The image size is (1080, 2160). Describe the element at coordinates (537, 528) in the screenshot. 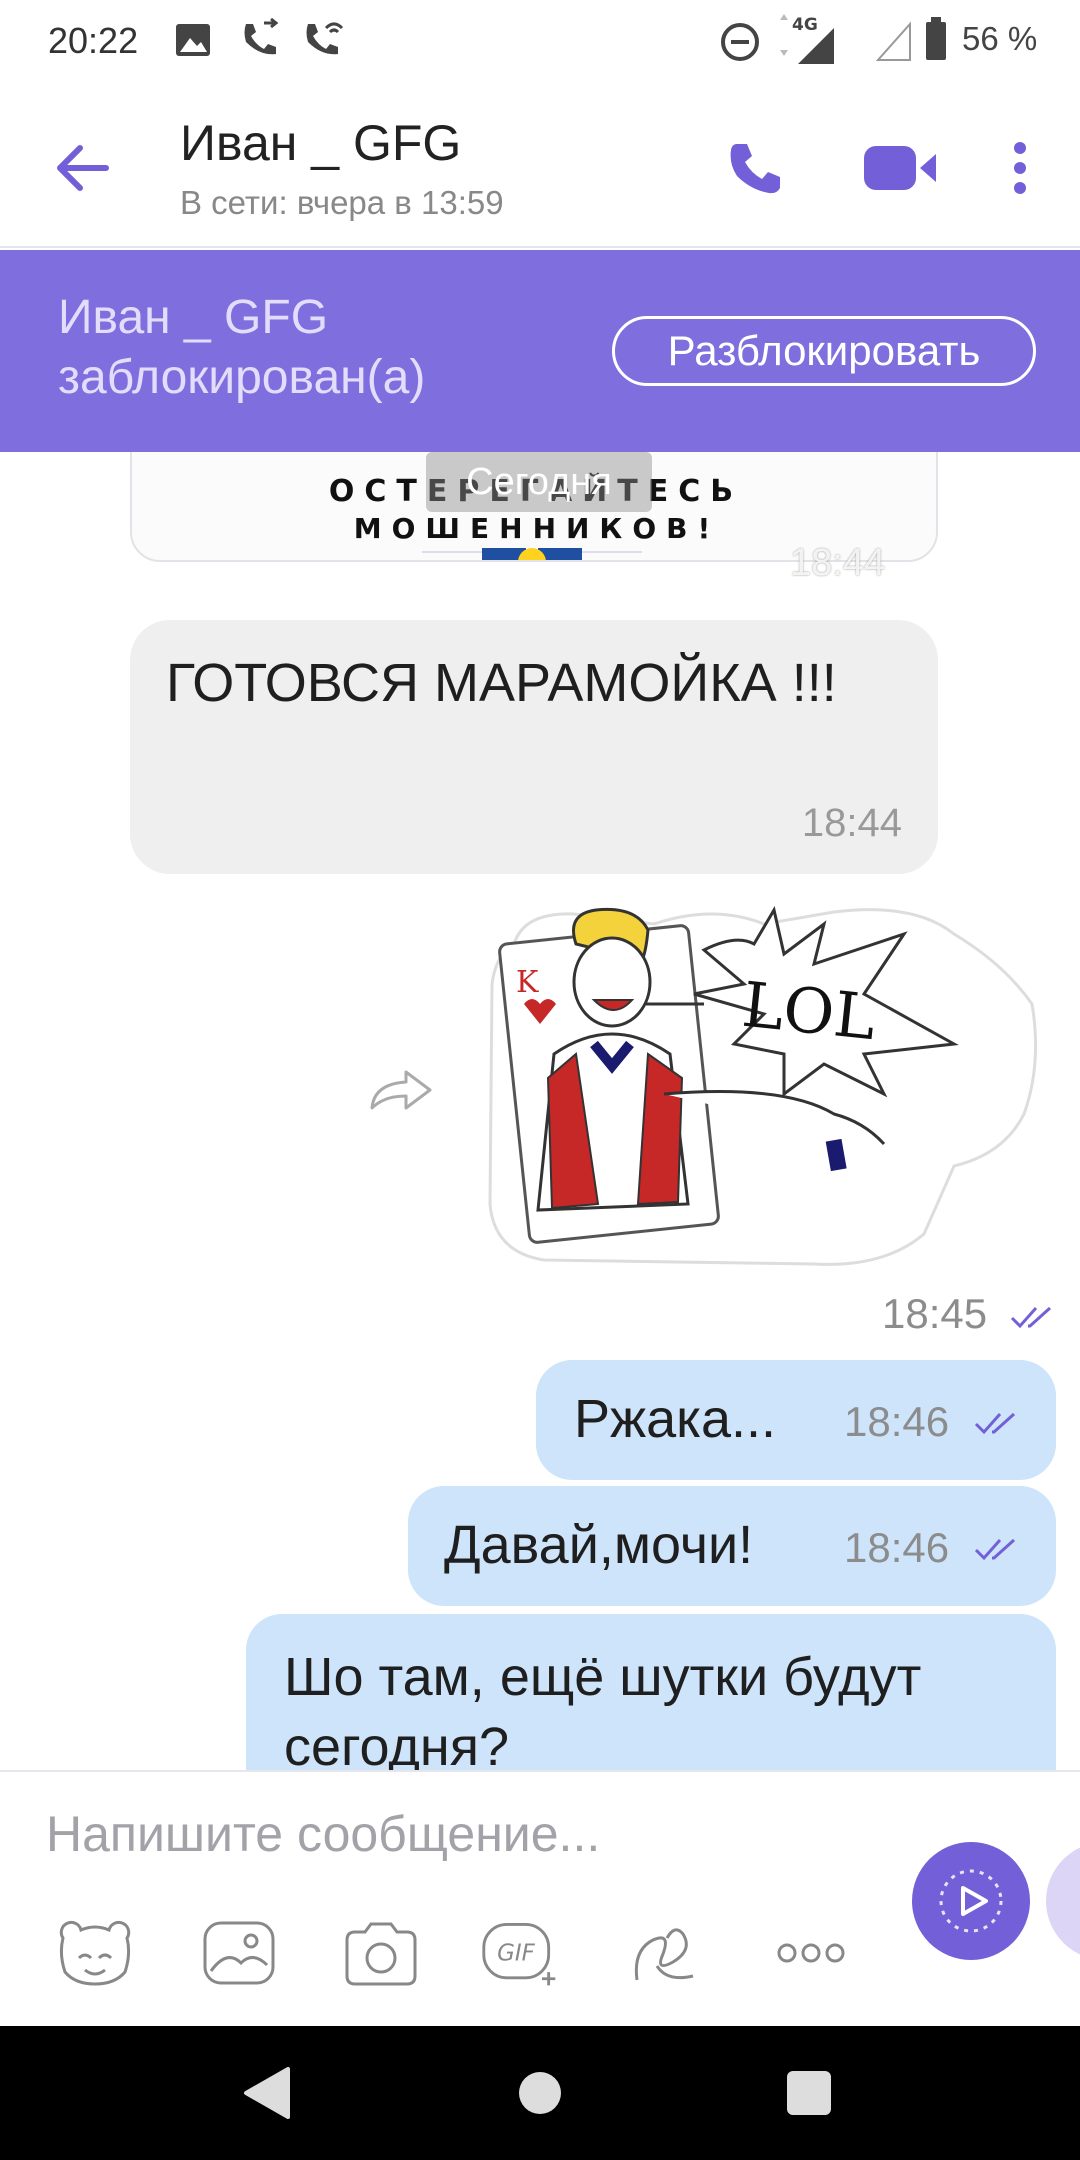

I see `image-text-line2: МОШЕННИКОВ!` at that location.